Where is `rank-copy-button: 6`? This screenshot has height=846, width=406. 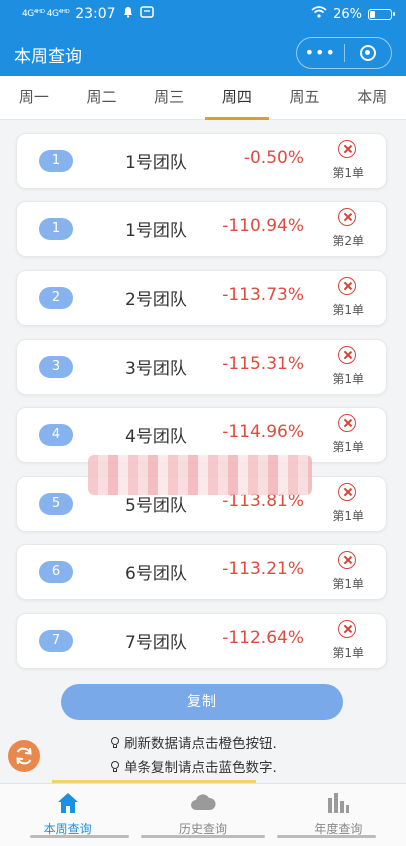
rank-copy-button: 6 is located at coordinates (56, 572).